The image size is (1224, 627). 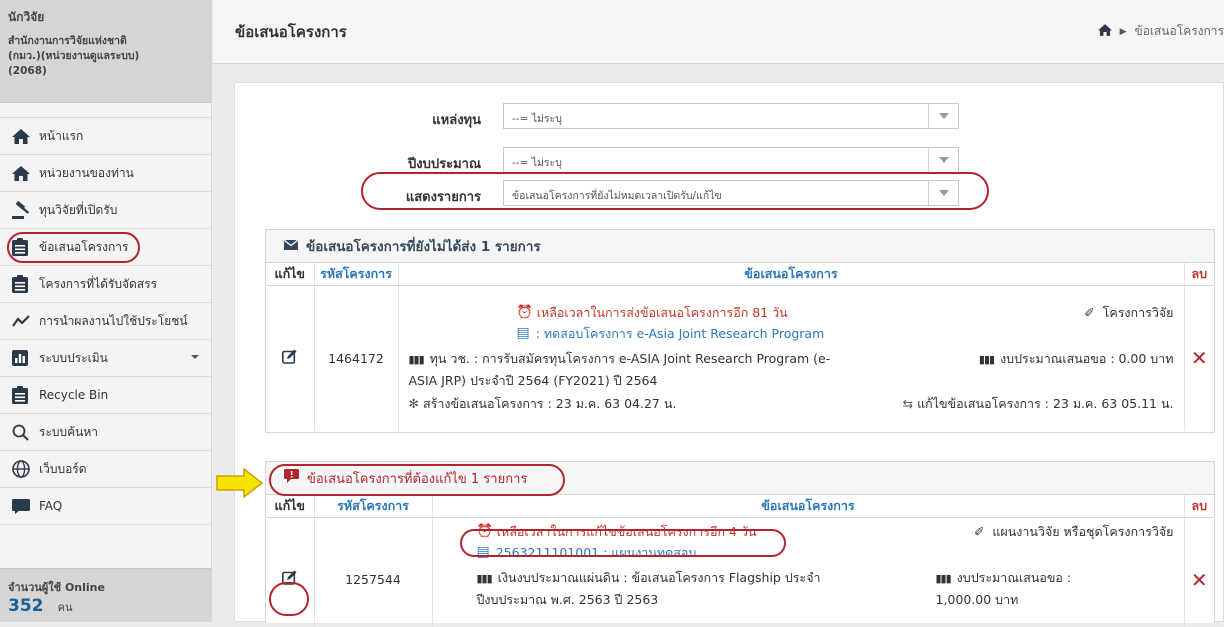 I want to click on sidebar-item-search: ระบบค้นหา, so click(x=105, y=432).